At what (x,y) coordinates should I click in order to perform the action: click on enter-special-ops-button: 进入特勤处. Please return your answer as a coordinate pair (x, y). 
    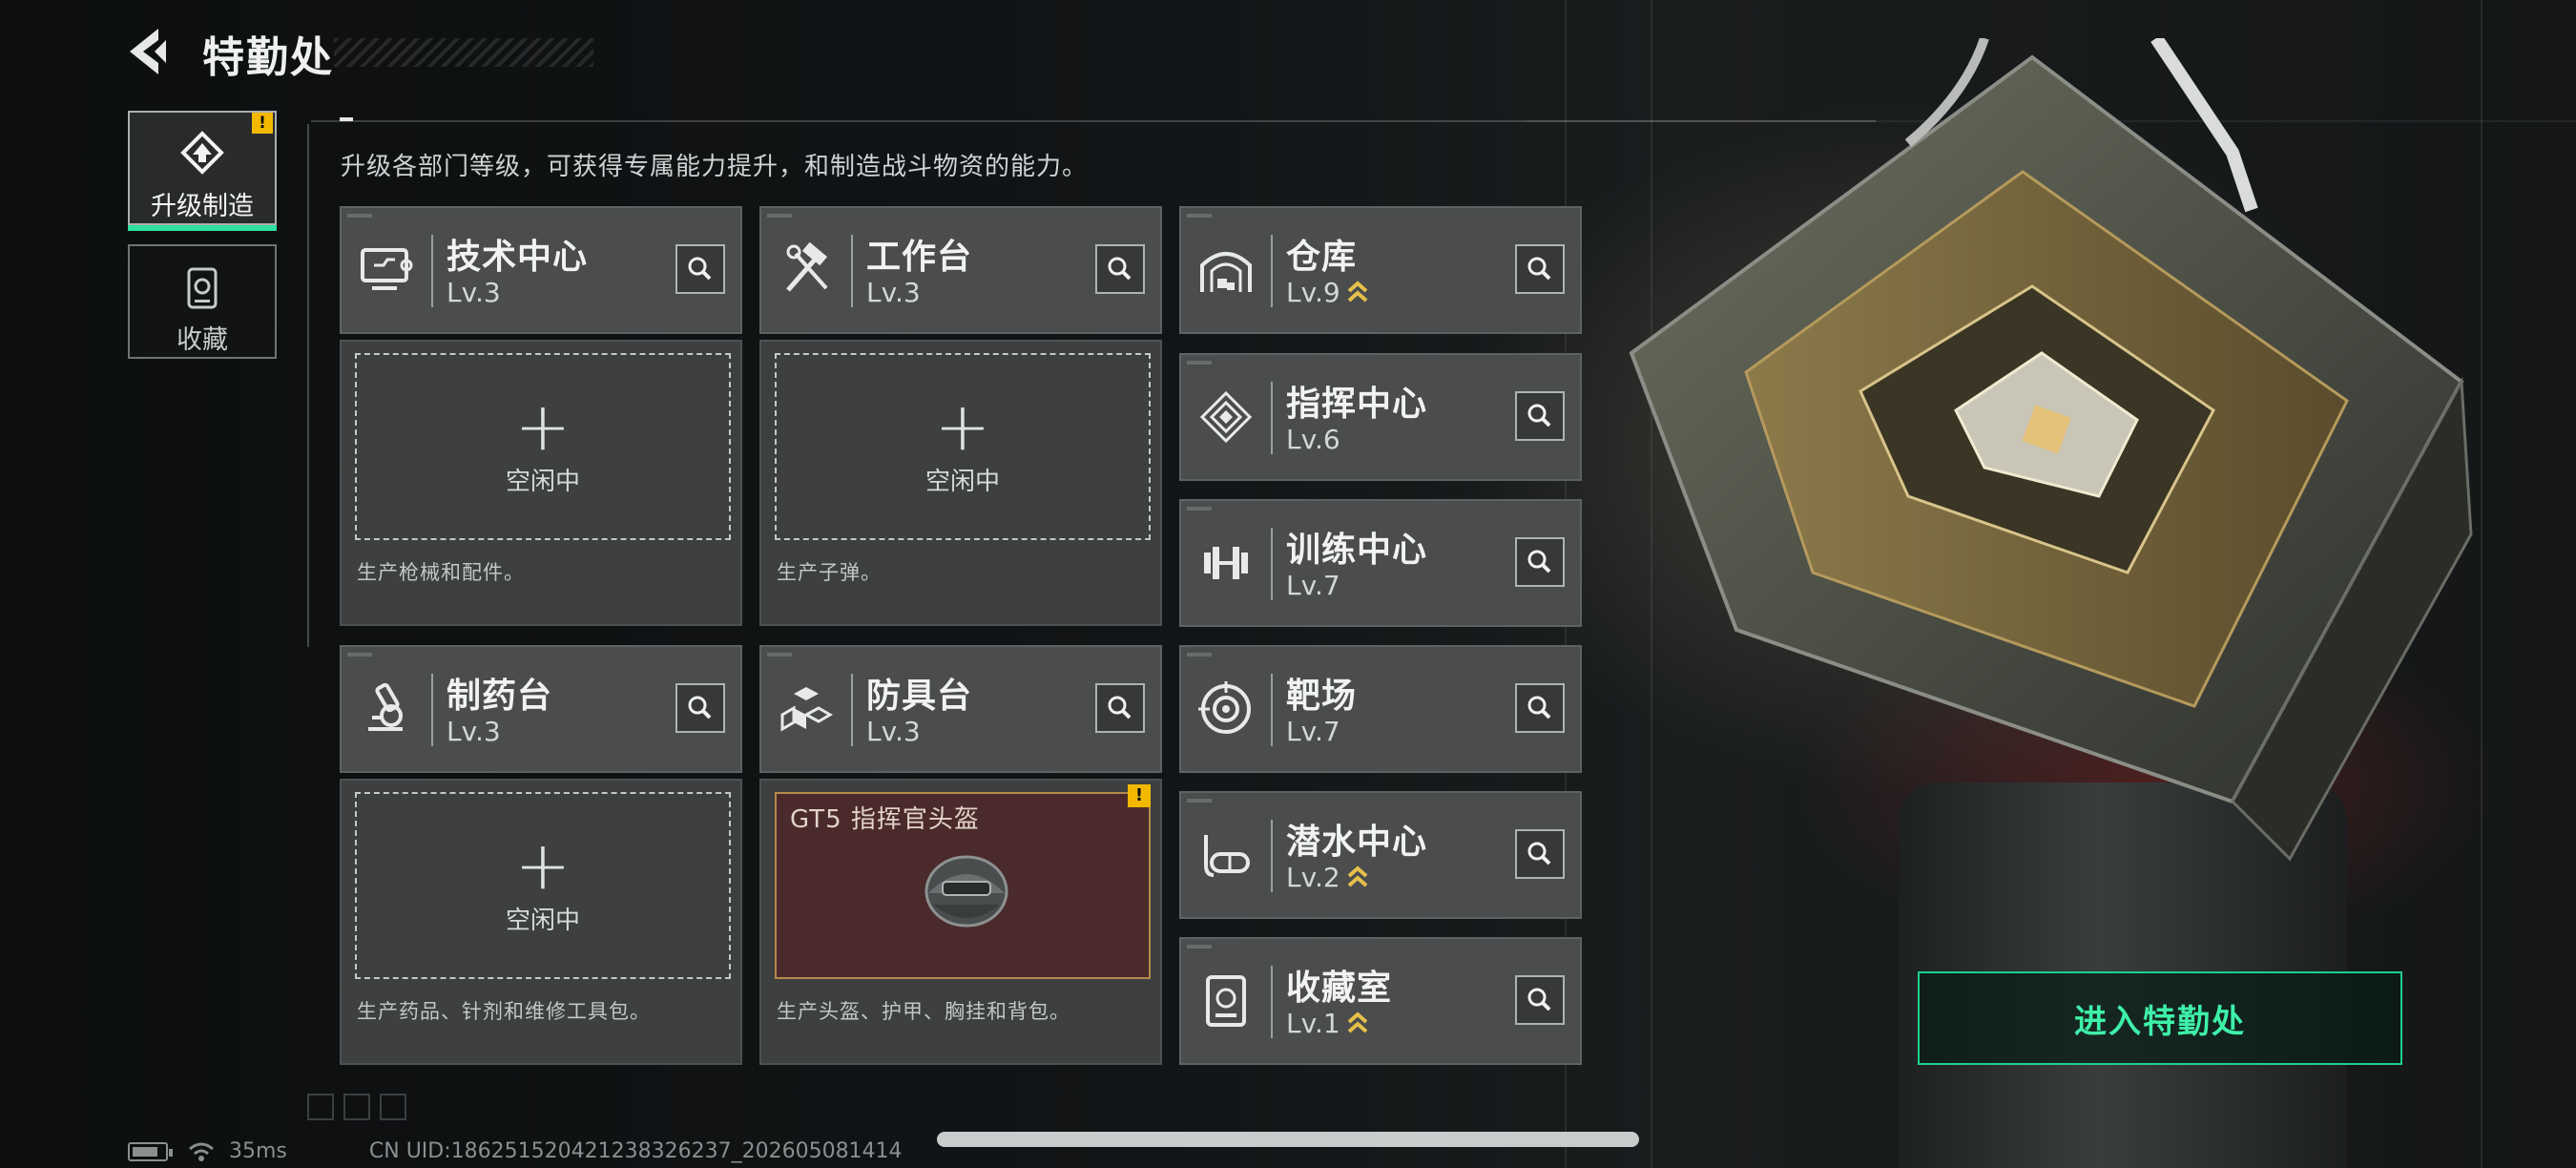
    Looking at the image, I should click on (2160, 1018).